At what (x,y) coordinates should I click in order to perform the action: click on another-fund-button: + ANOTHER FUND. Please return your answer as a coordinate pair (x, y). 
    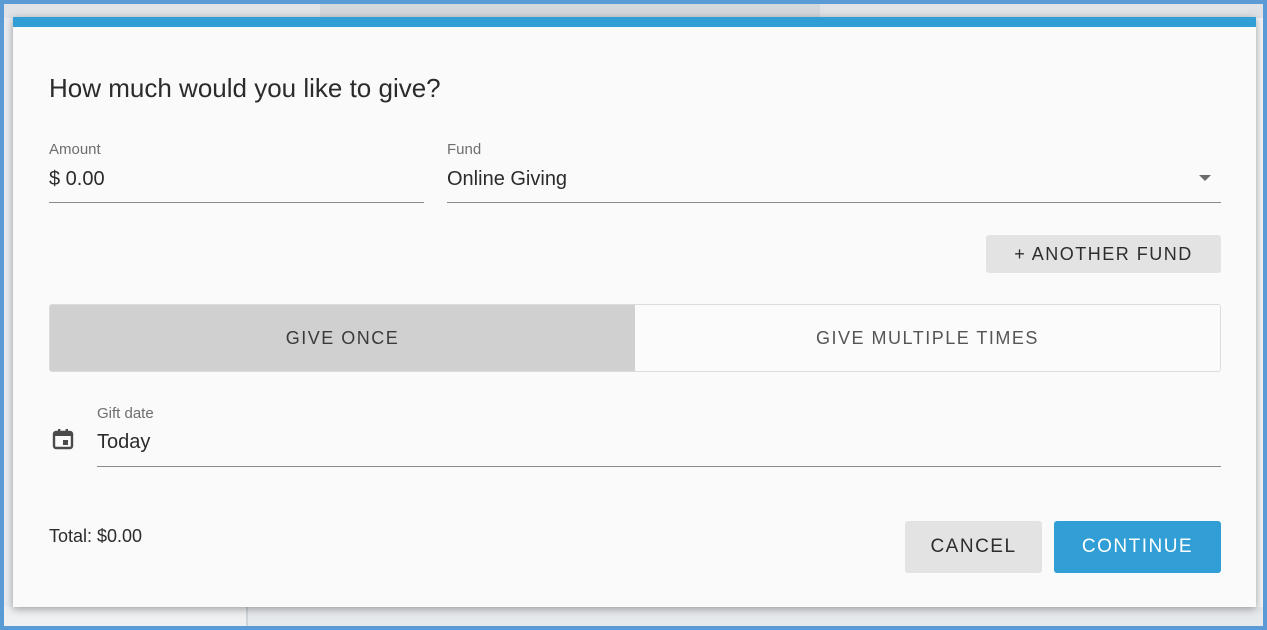
    Looking at the image, I should click on (1103, 254).